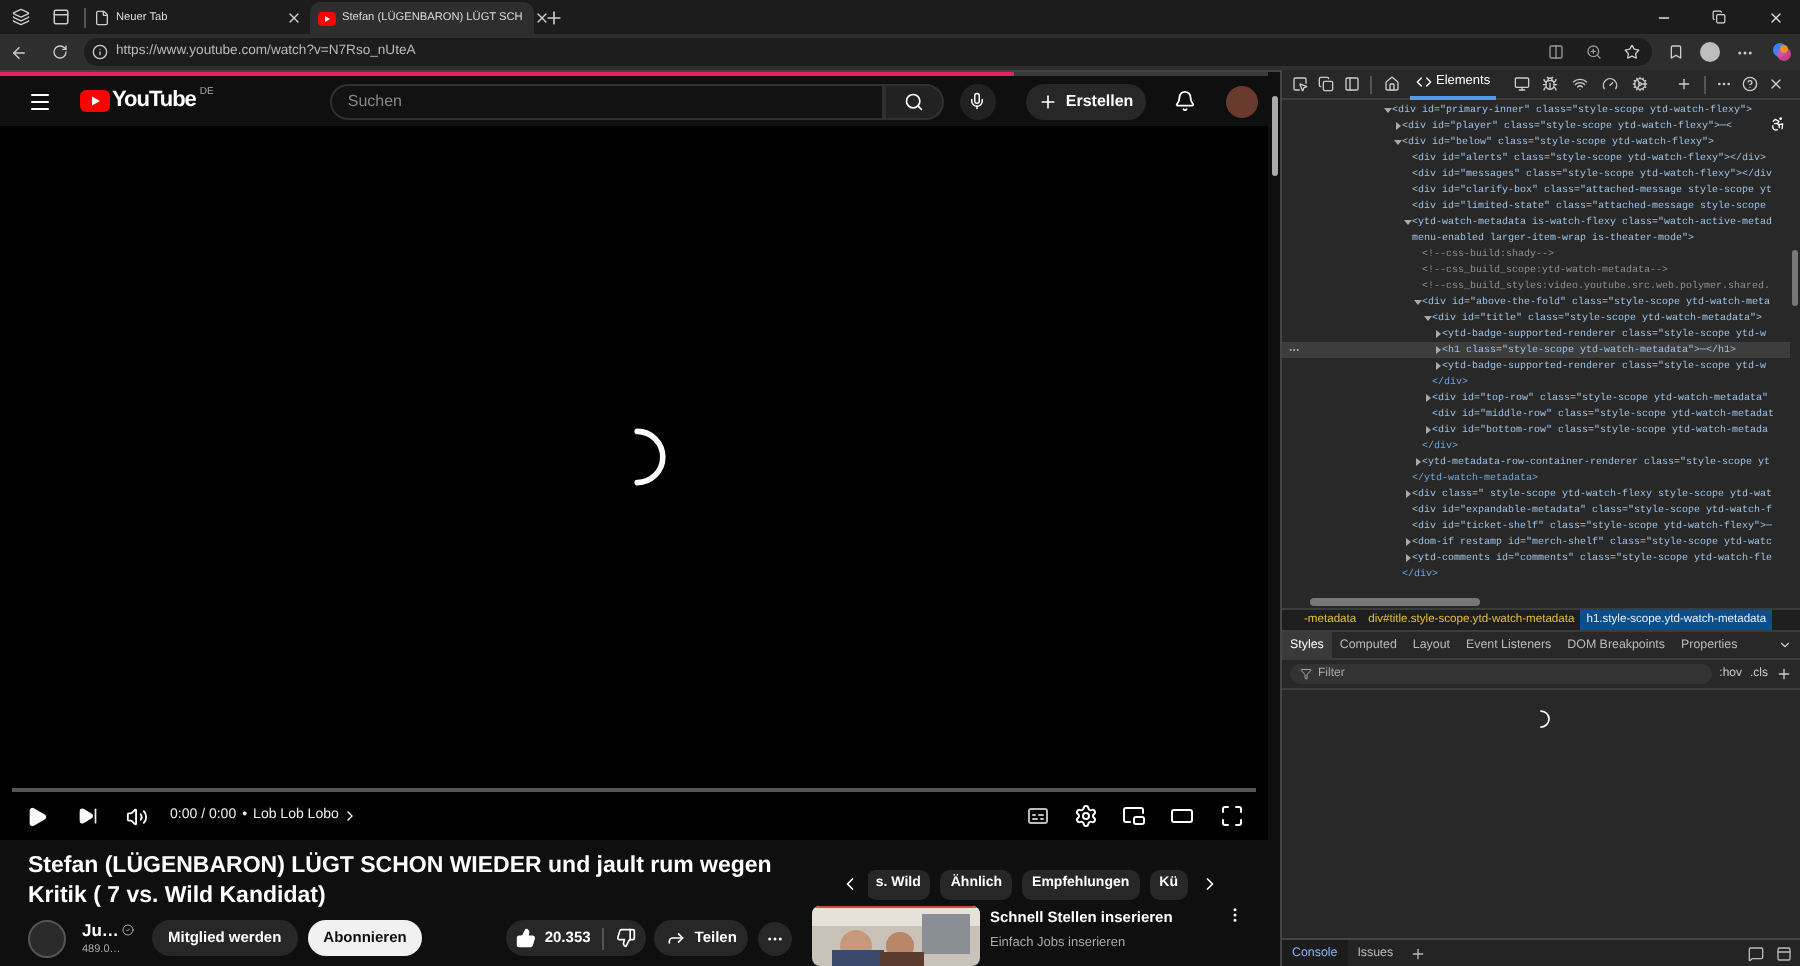  I want to click on accessibility-icon, so click(1778, 124).